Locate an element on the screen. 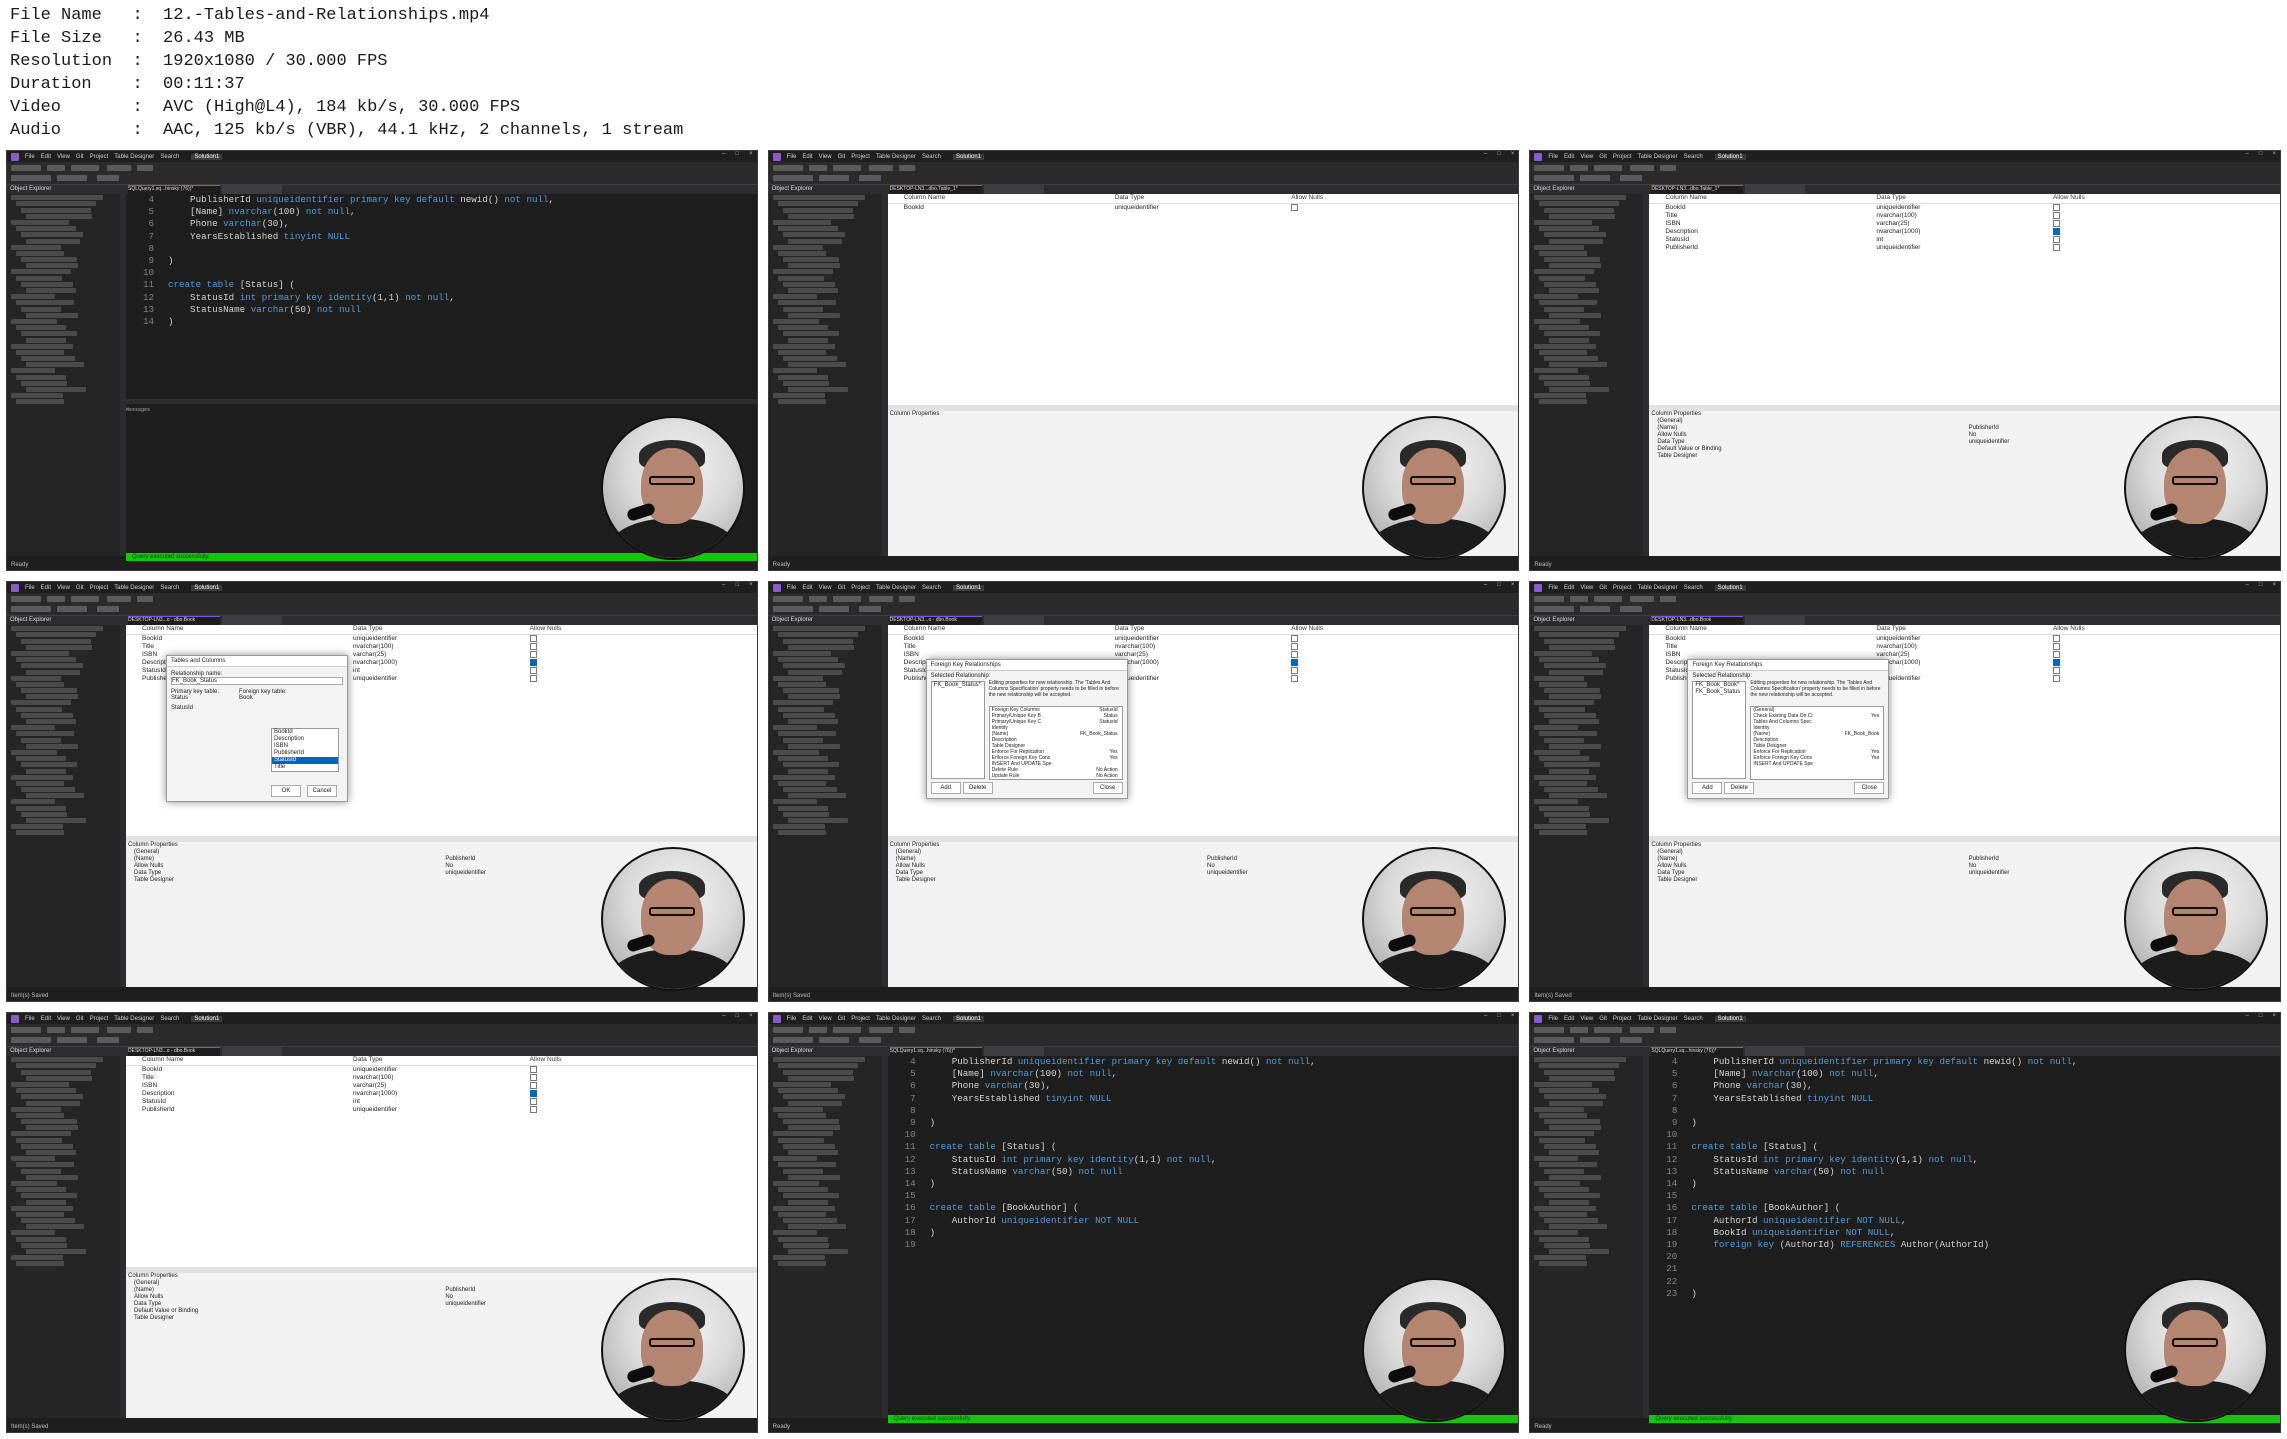 The height and width of the screenshot is (1439, 2287). data-type-cell: nvarchar(1000) is located at coordinates (441, 1094).